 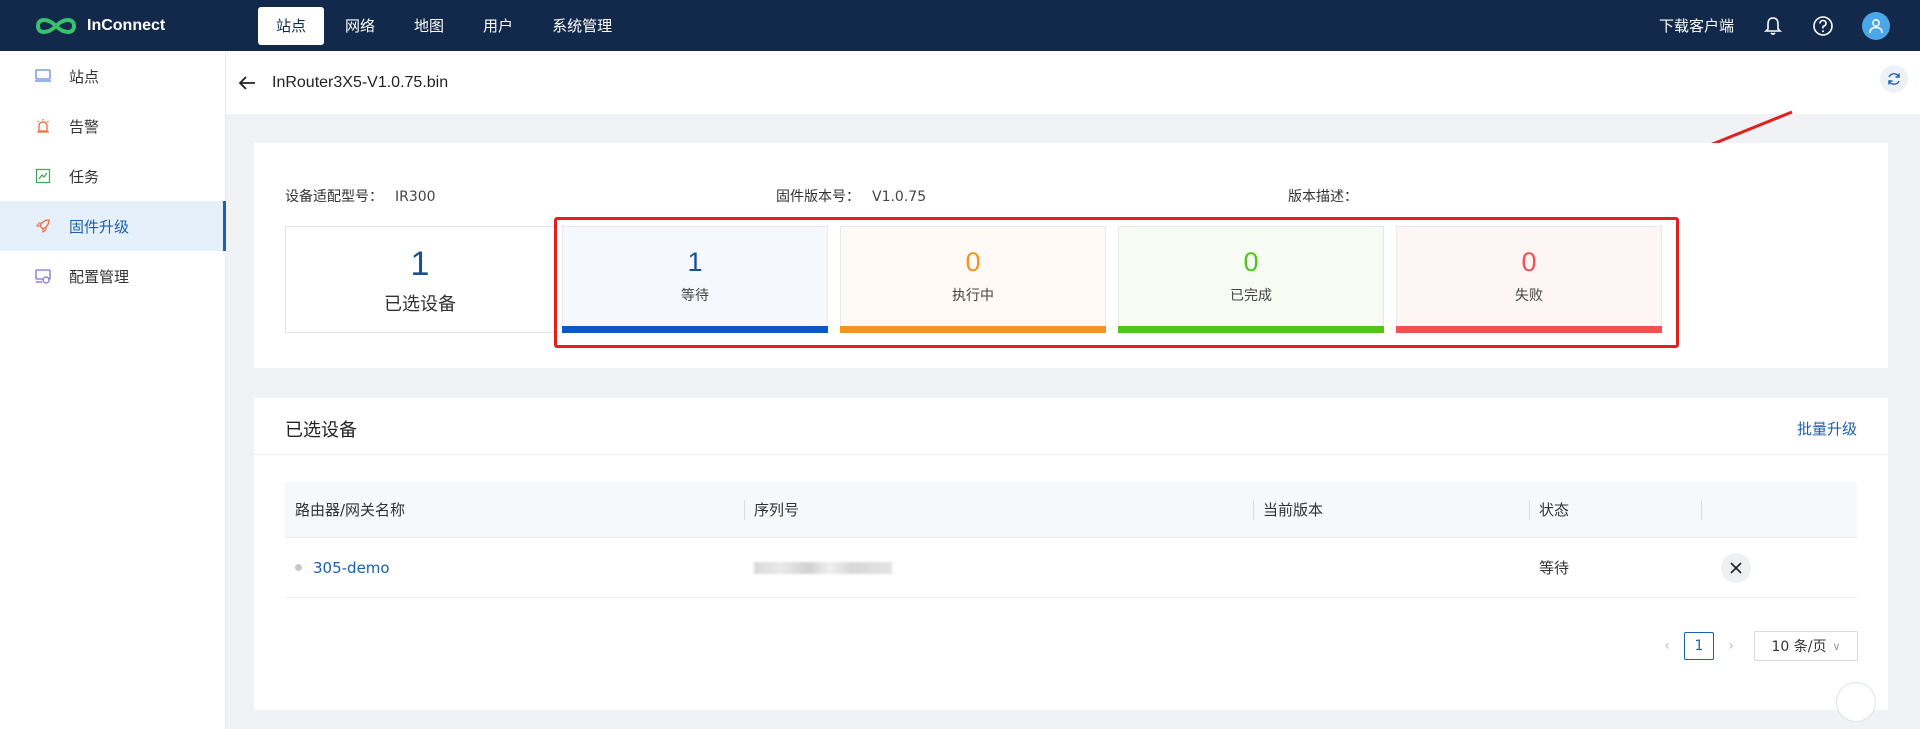 I want to click on column-header-name: 路由器/网关名称, so click(x=350, y=509).